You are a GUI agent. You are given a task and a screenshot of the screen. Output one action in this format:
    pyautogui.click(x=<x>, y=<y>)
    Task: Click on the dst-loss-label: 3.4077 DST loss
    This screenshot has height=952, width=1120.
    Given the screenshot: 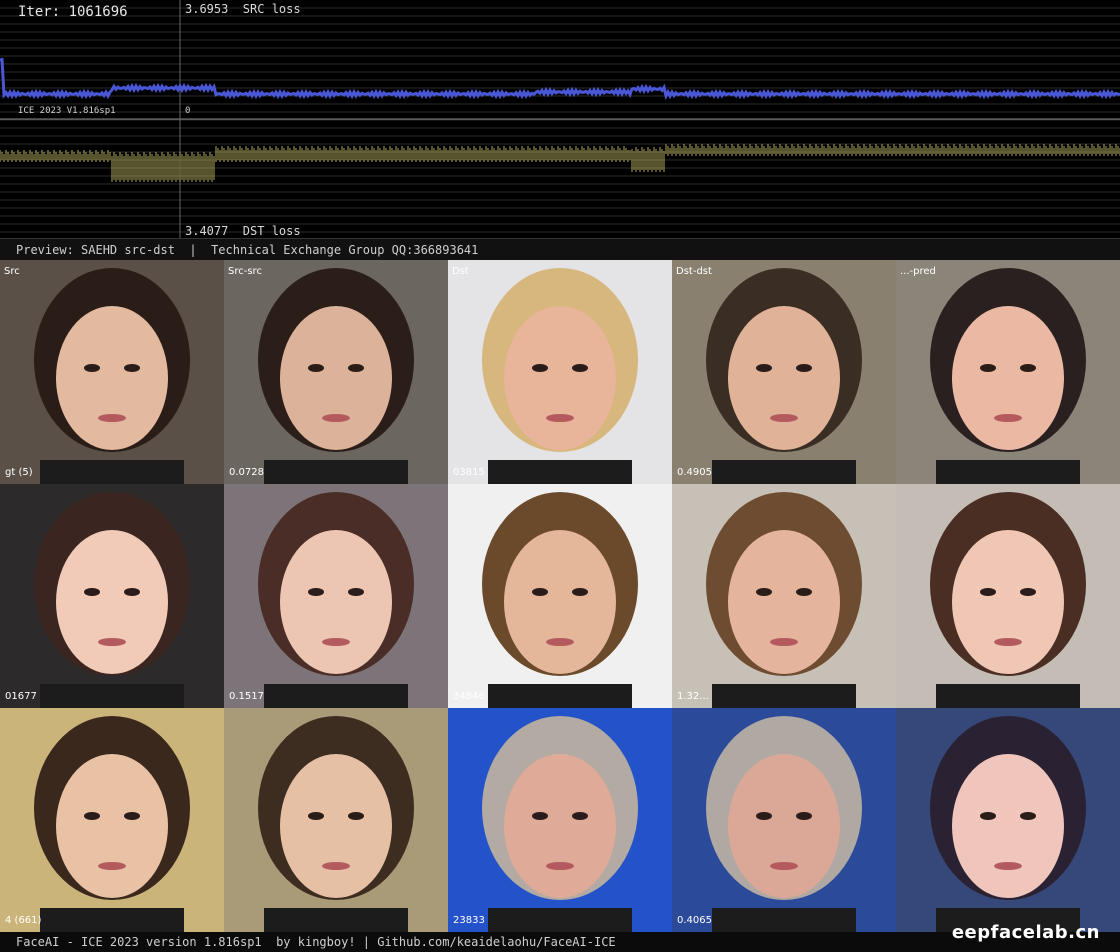 What is the action you would take?
    pyautogui.click(x=243, y=231)
    